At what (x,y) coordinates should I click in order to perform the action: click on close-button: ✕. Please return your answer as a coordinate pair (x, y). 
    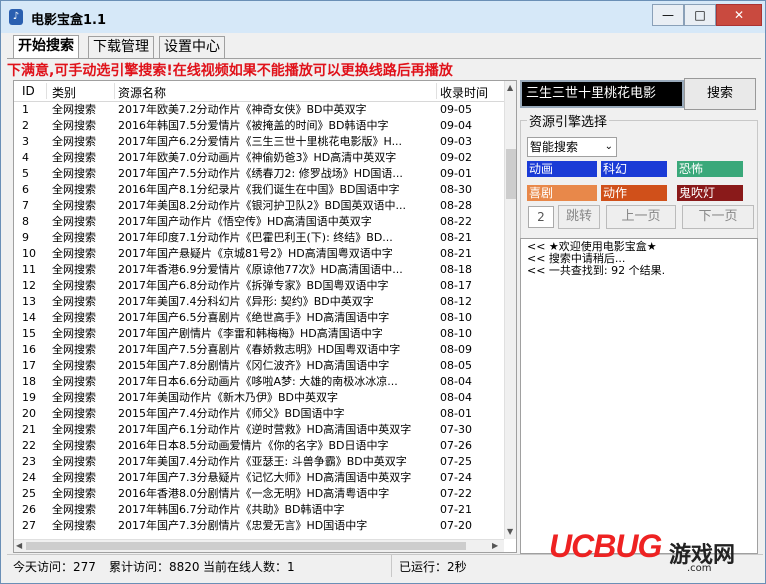
    Looking at the image, I should click on (739, 15).